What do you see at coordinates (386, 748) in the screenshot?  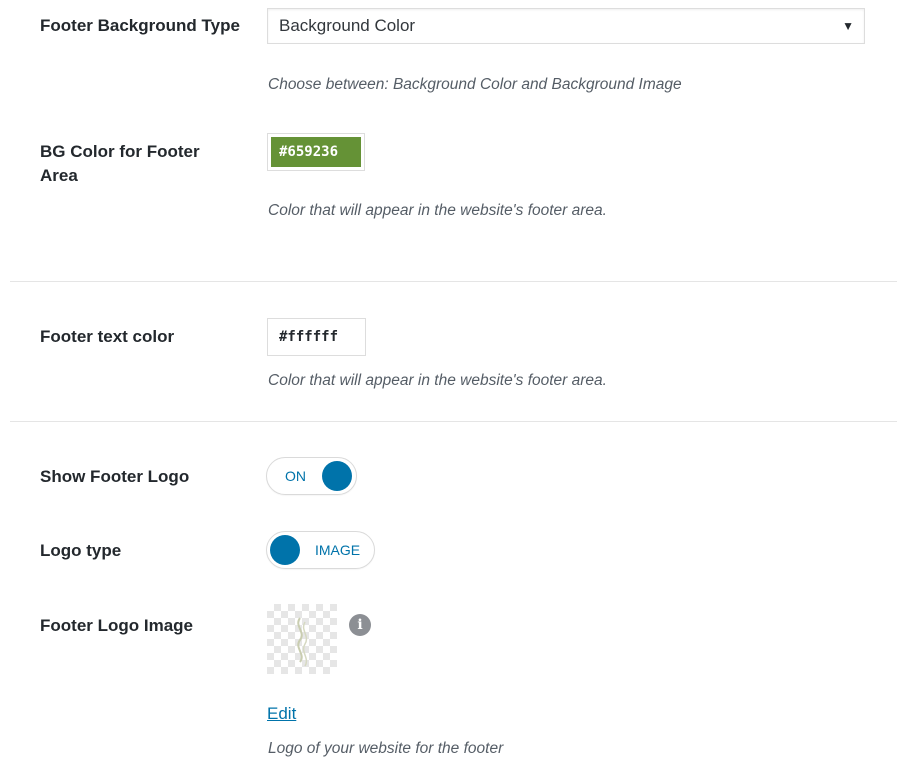 I see `footer-logo-description: Logo of your website for the footer` at bounding box center [386, 748].